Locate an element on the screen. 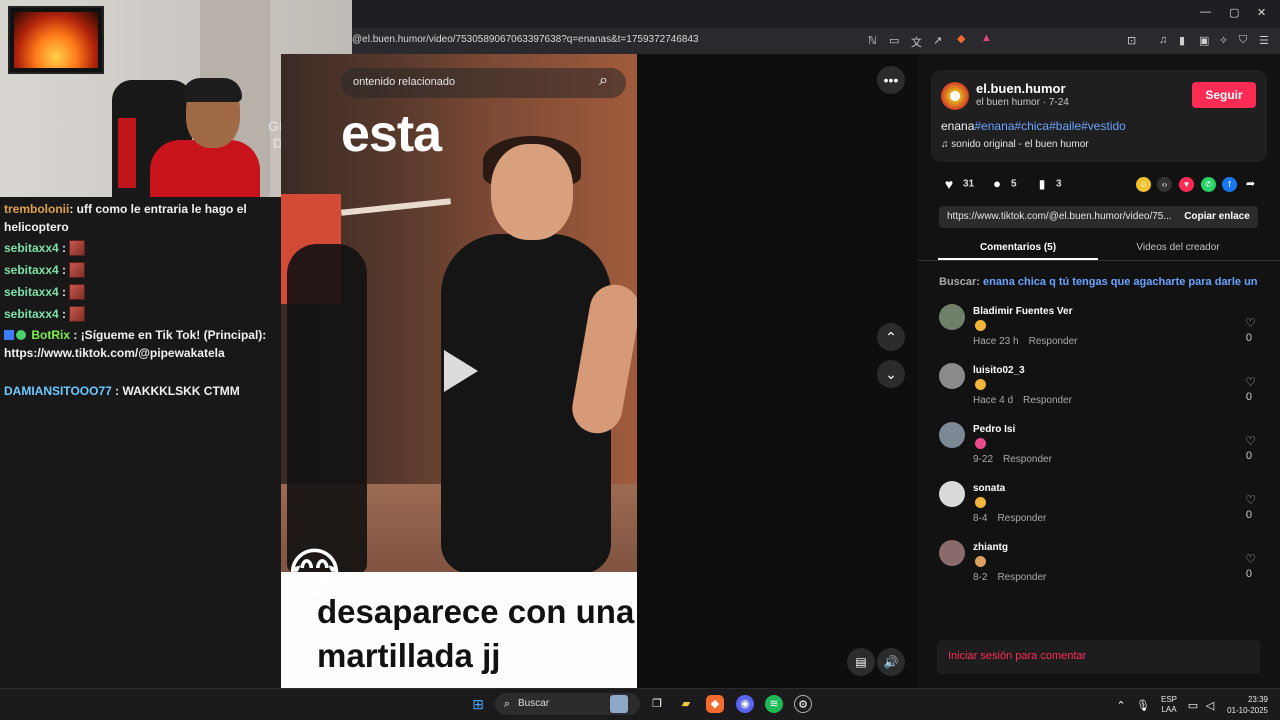 Image resolution: width=1280 pixels, height=720 pixels. cam-fireplace is located at coordinates (56, 40).